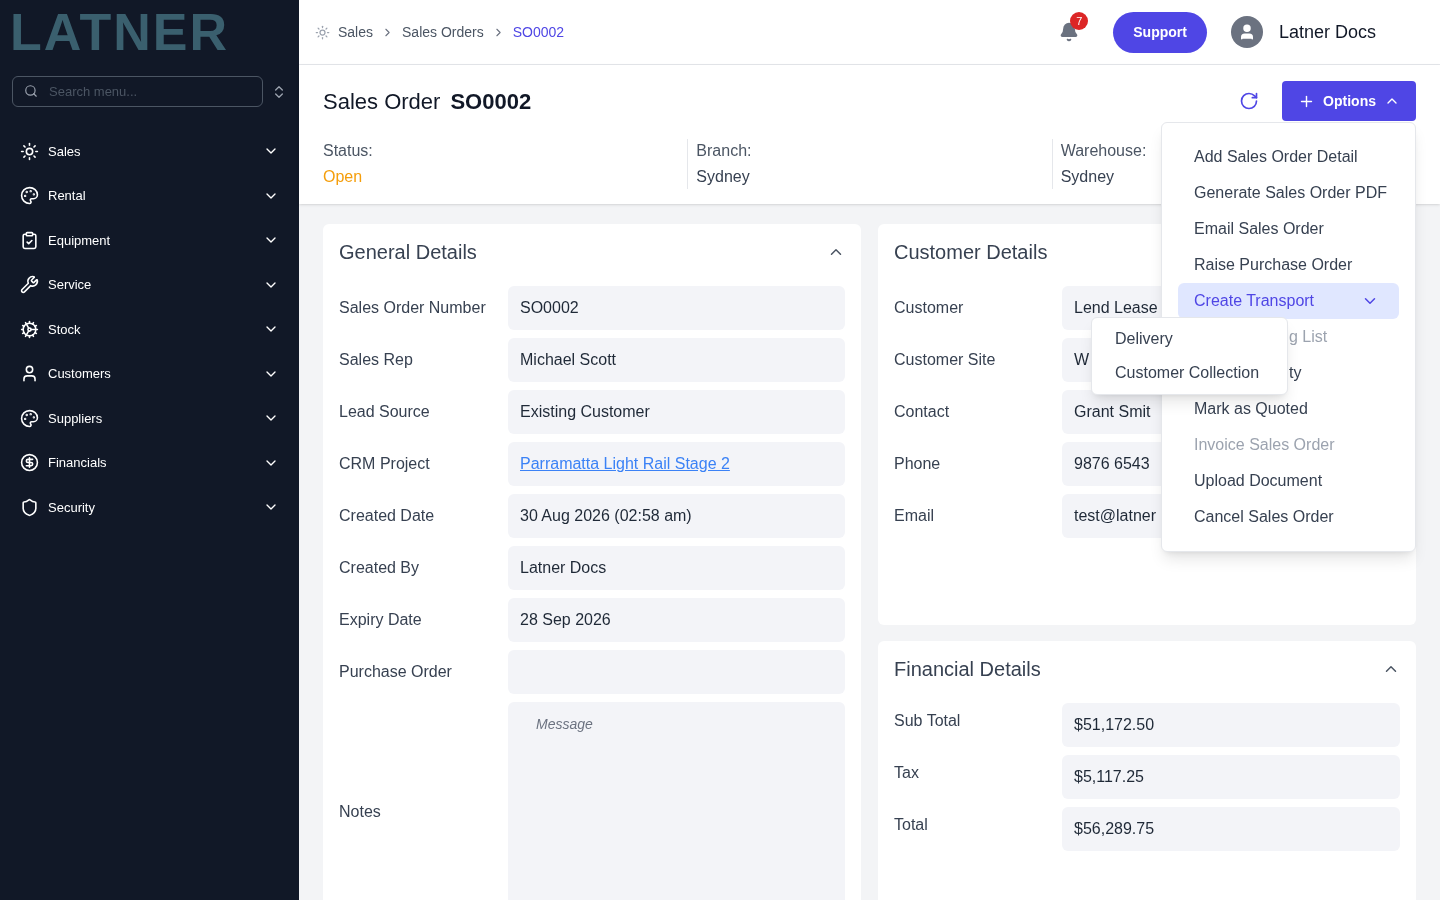 This screenshot has height=900, width=1440. I want to click on order-number: SO0002, so click(491, 101).